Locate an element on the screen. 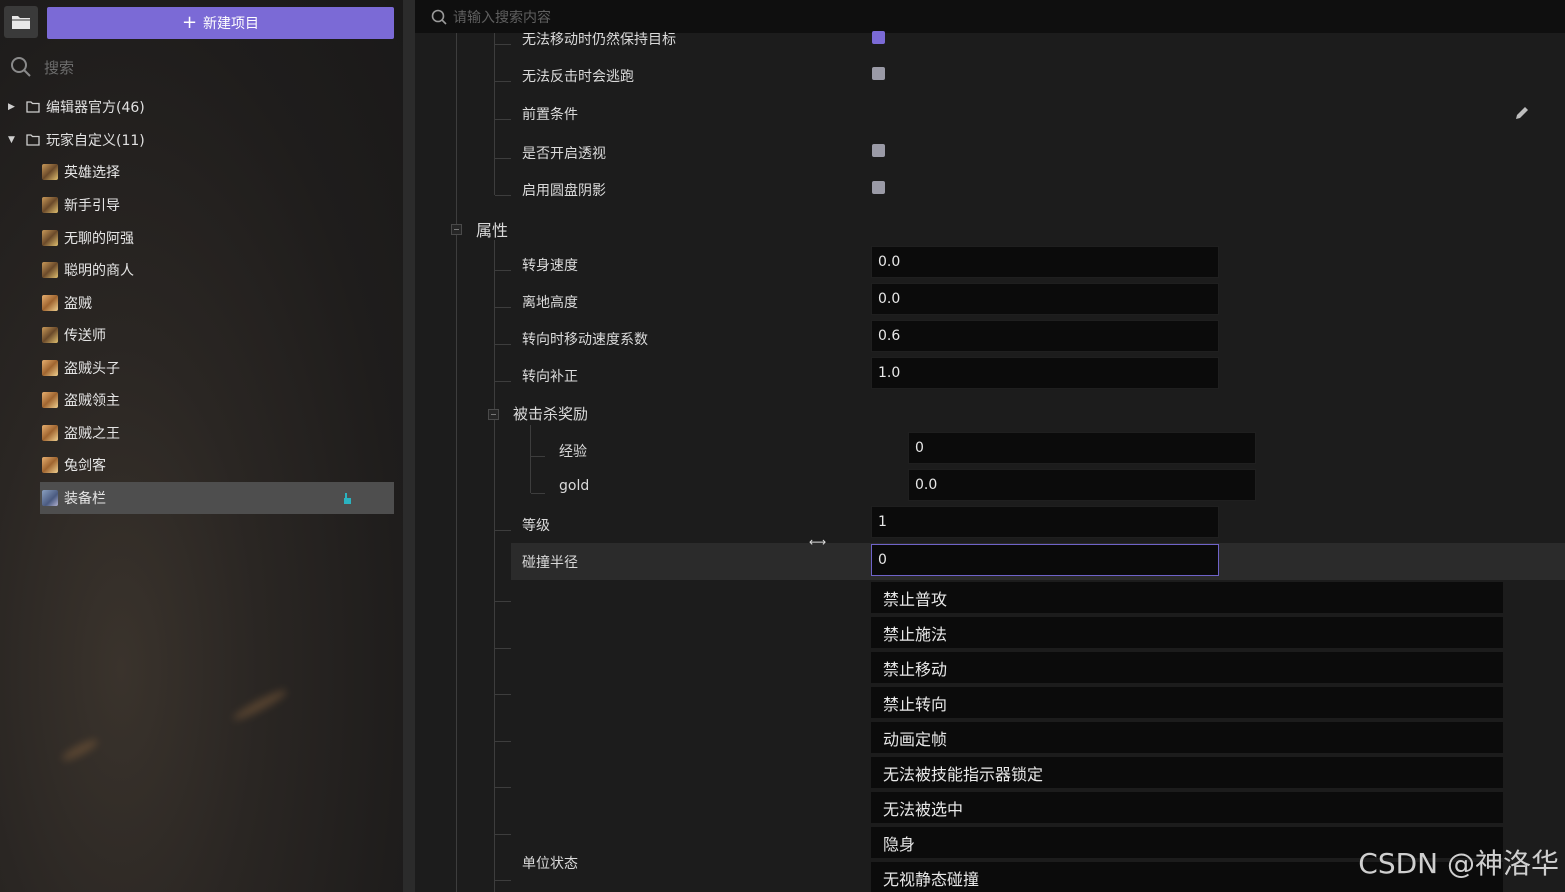 This screenshot has width=1565, height=892. property-label: gold is located at coordinates (574, 486).